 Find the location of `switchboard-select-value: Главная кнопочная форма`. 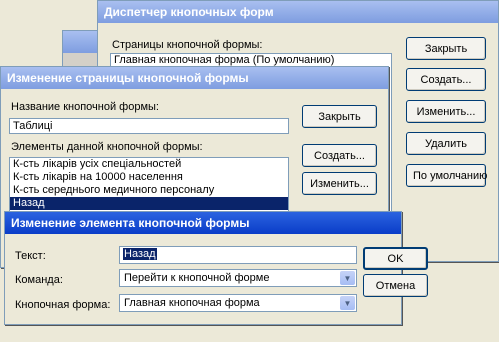

switchboard-select-value: Главная кнопочная форма is located at coordinates (192, 303).